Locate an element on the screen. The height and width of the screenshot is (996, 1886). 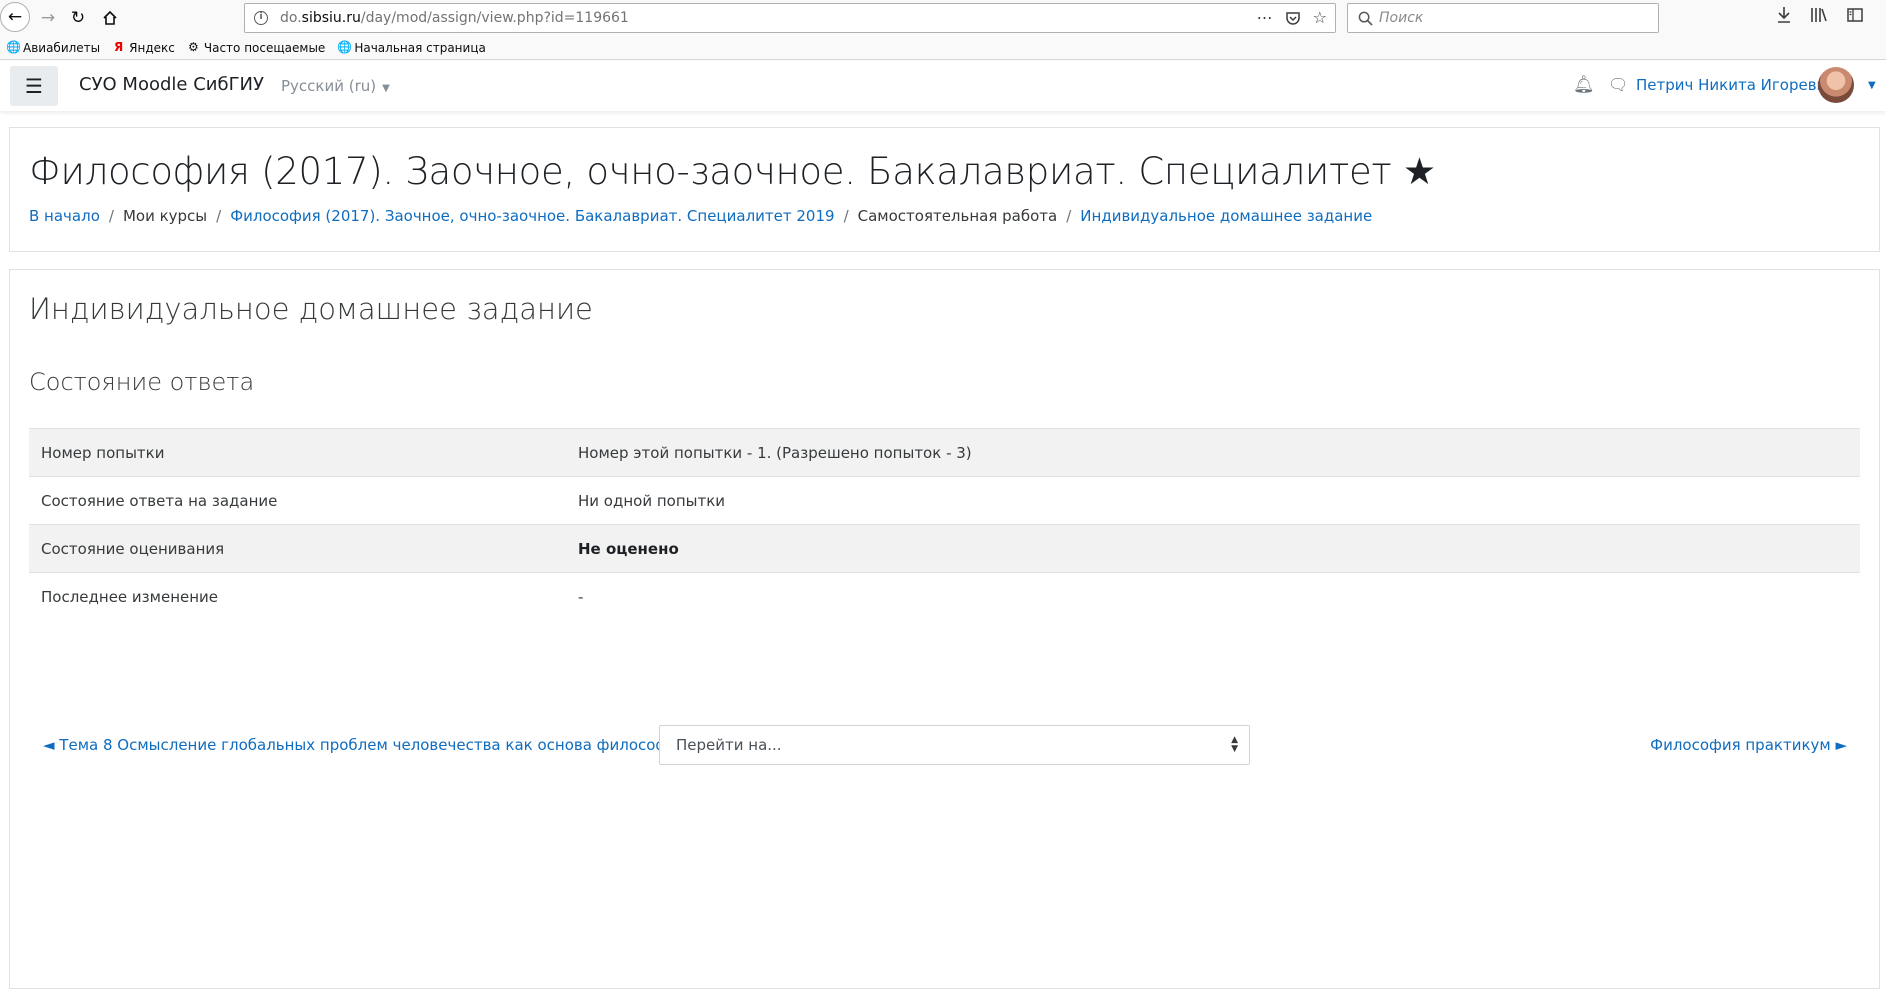
avatar is located at coordinates (1836, 85).